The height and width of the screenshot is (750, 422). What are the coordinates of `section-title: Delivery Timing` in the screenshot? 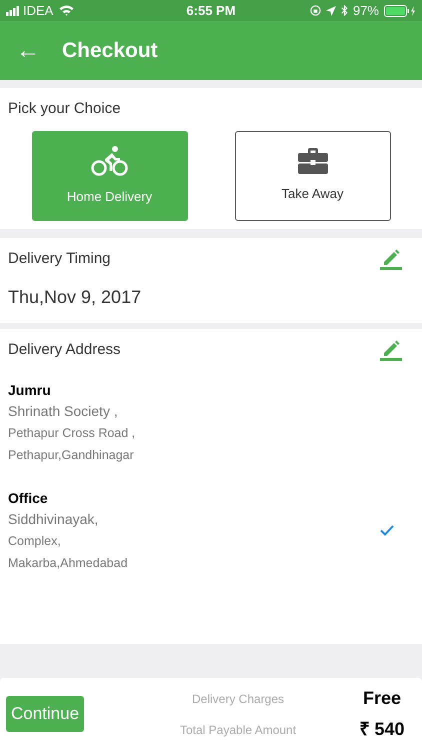 It's located at (59, 258).